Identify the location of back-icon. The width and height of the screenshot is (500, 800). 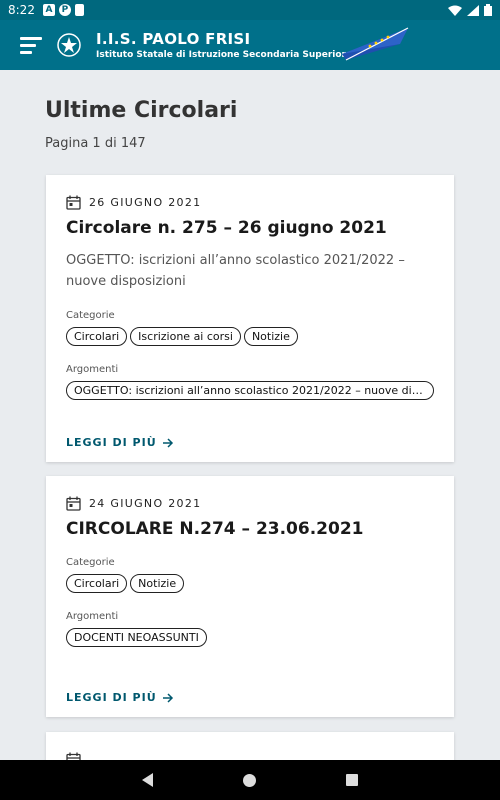
(147, 780).